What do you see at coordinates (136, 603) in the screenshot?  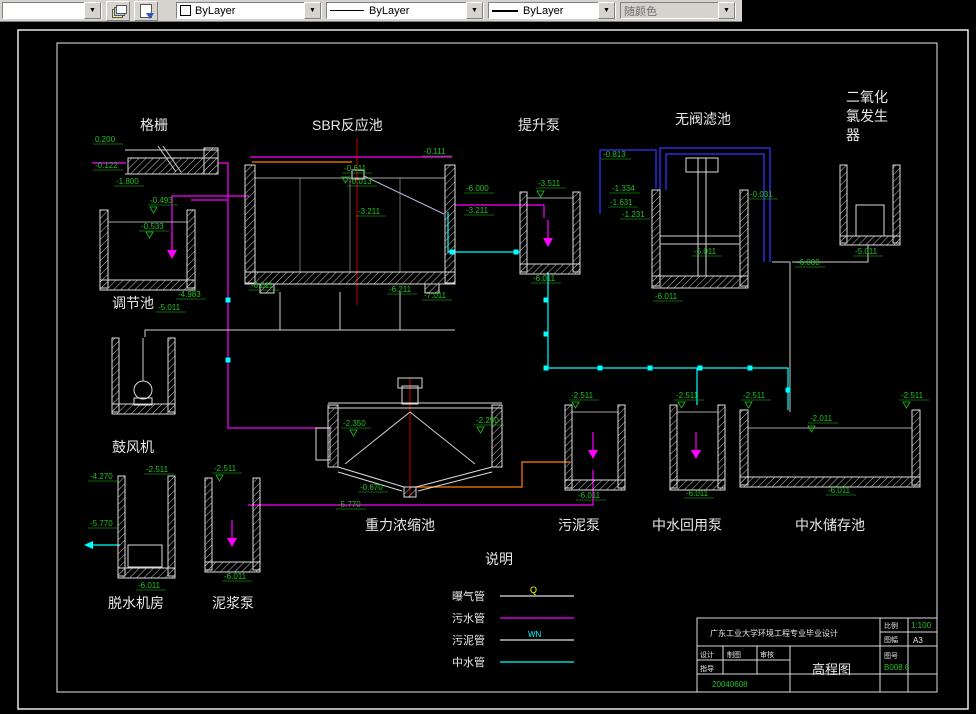 I see `label-dewatering: 脱水机房` at bounding box center [136, 603].